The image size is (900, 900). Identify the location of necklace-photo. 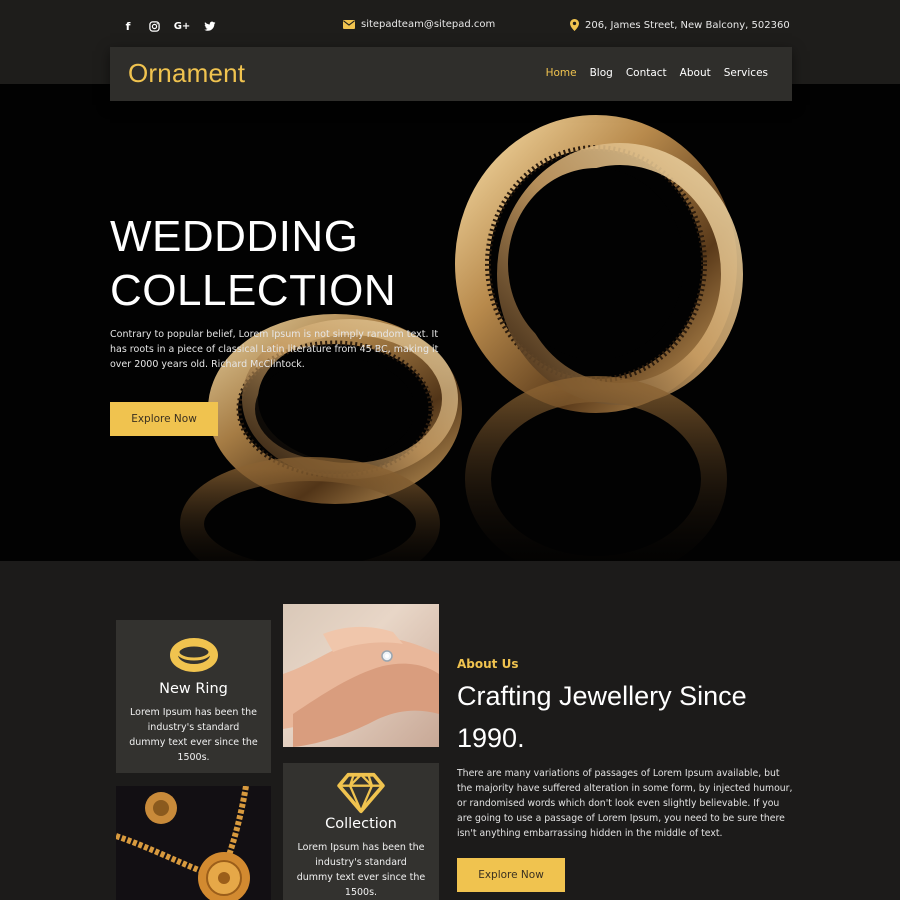
(193, 843).